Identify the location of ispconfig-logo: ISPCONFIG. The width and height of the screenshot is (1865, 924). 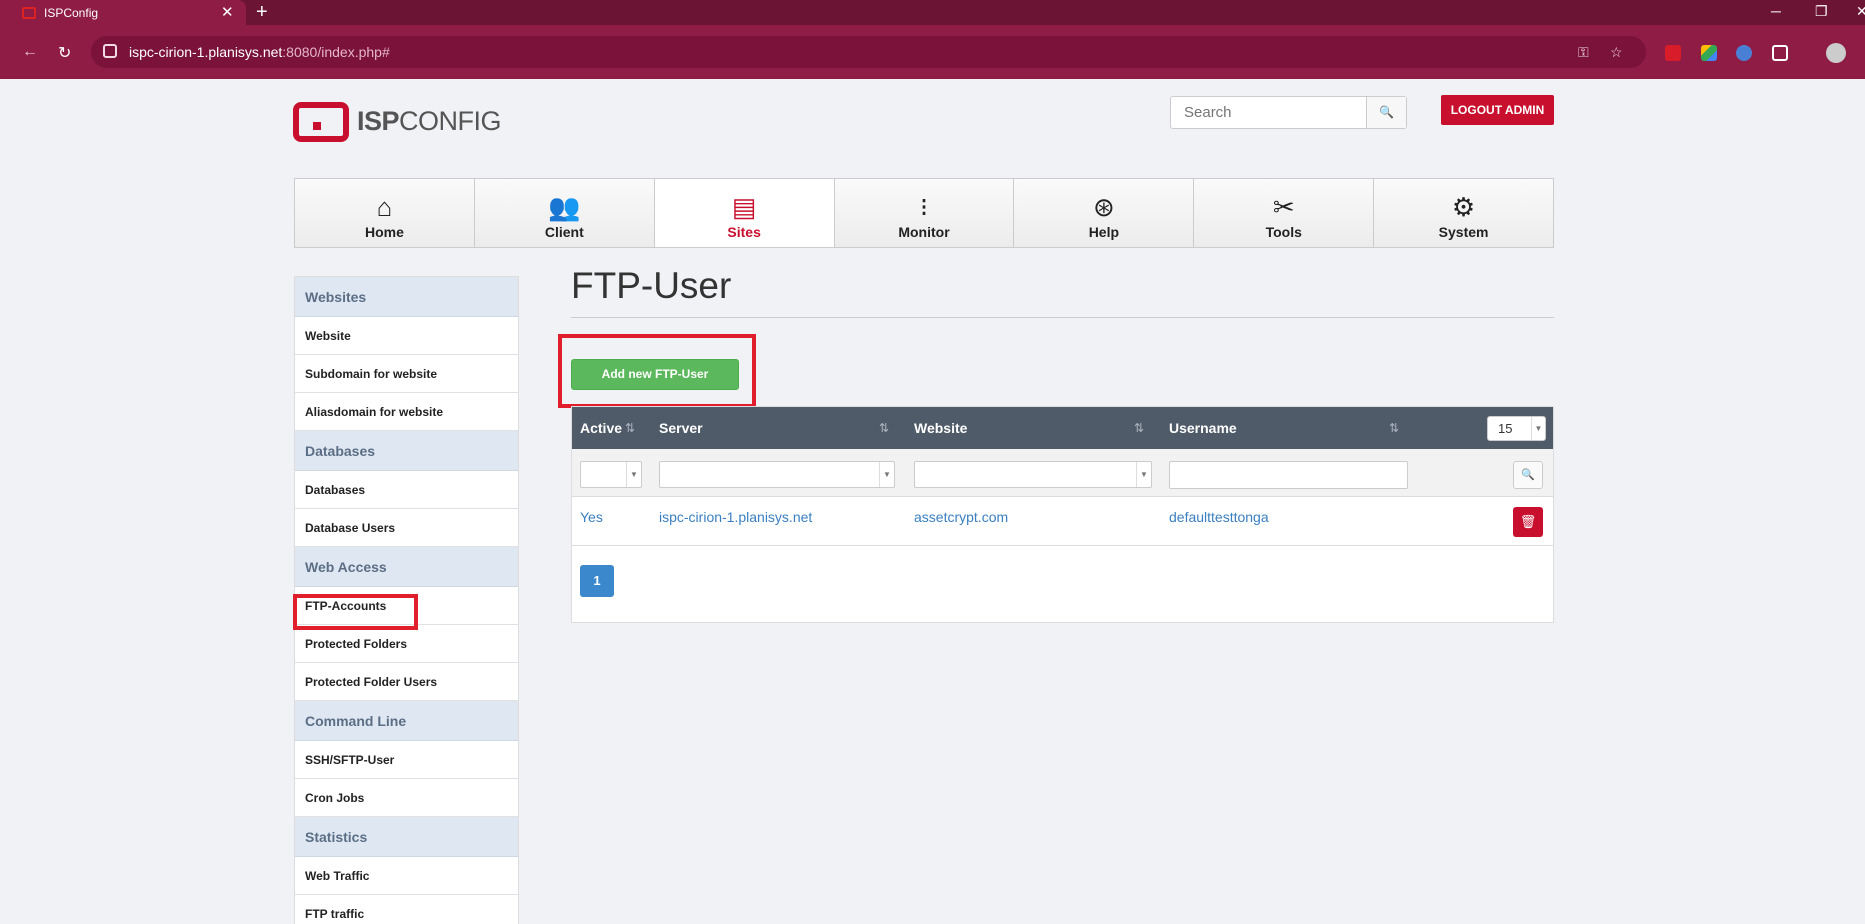
(398, 122).